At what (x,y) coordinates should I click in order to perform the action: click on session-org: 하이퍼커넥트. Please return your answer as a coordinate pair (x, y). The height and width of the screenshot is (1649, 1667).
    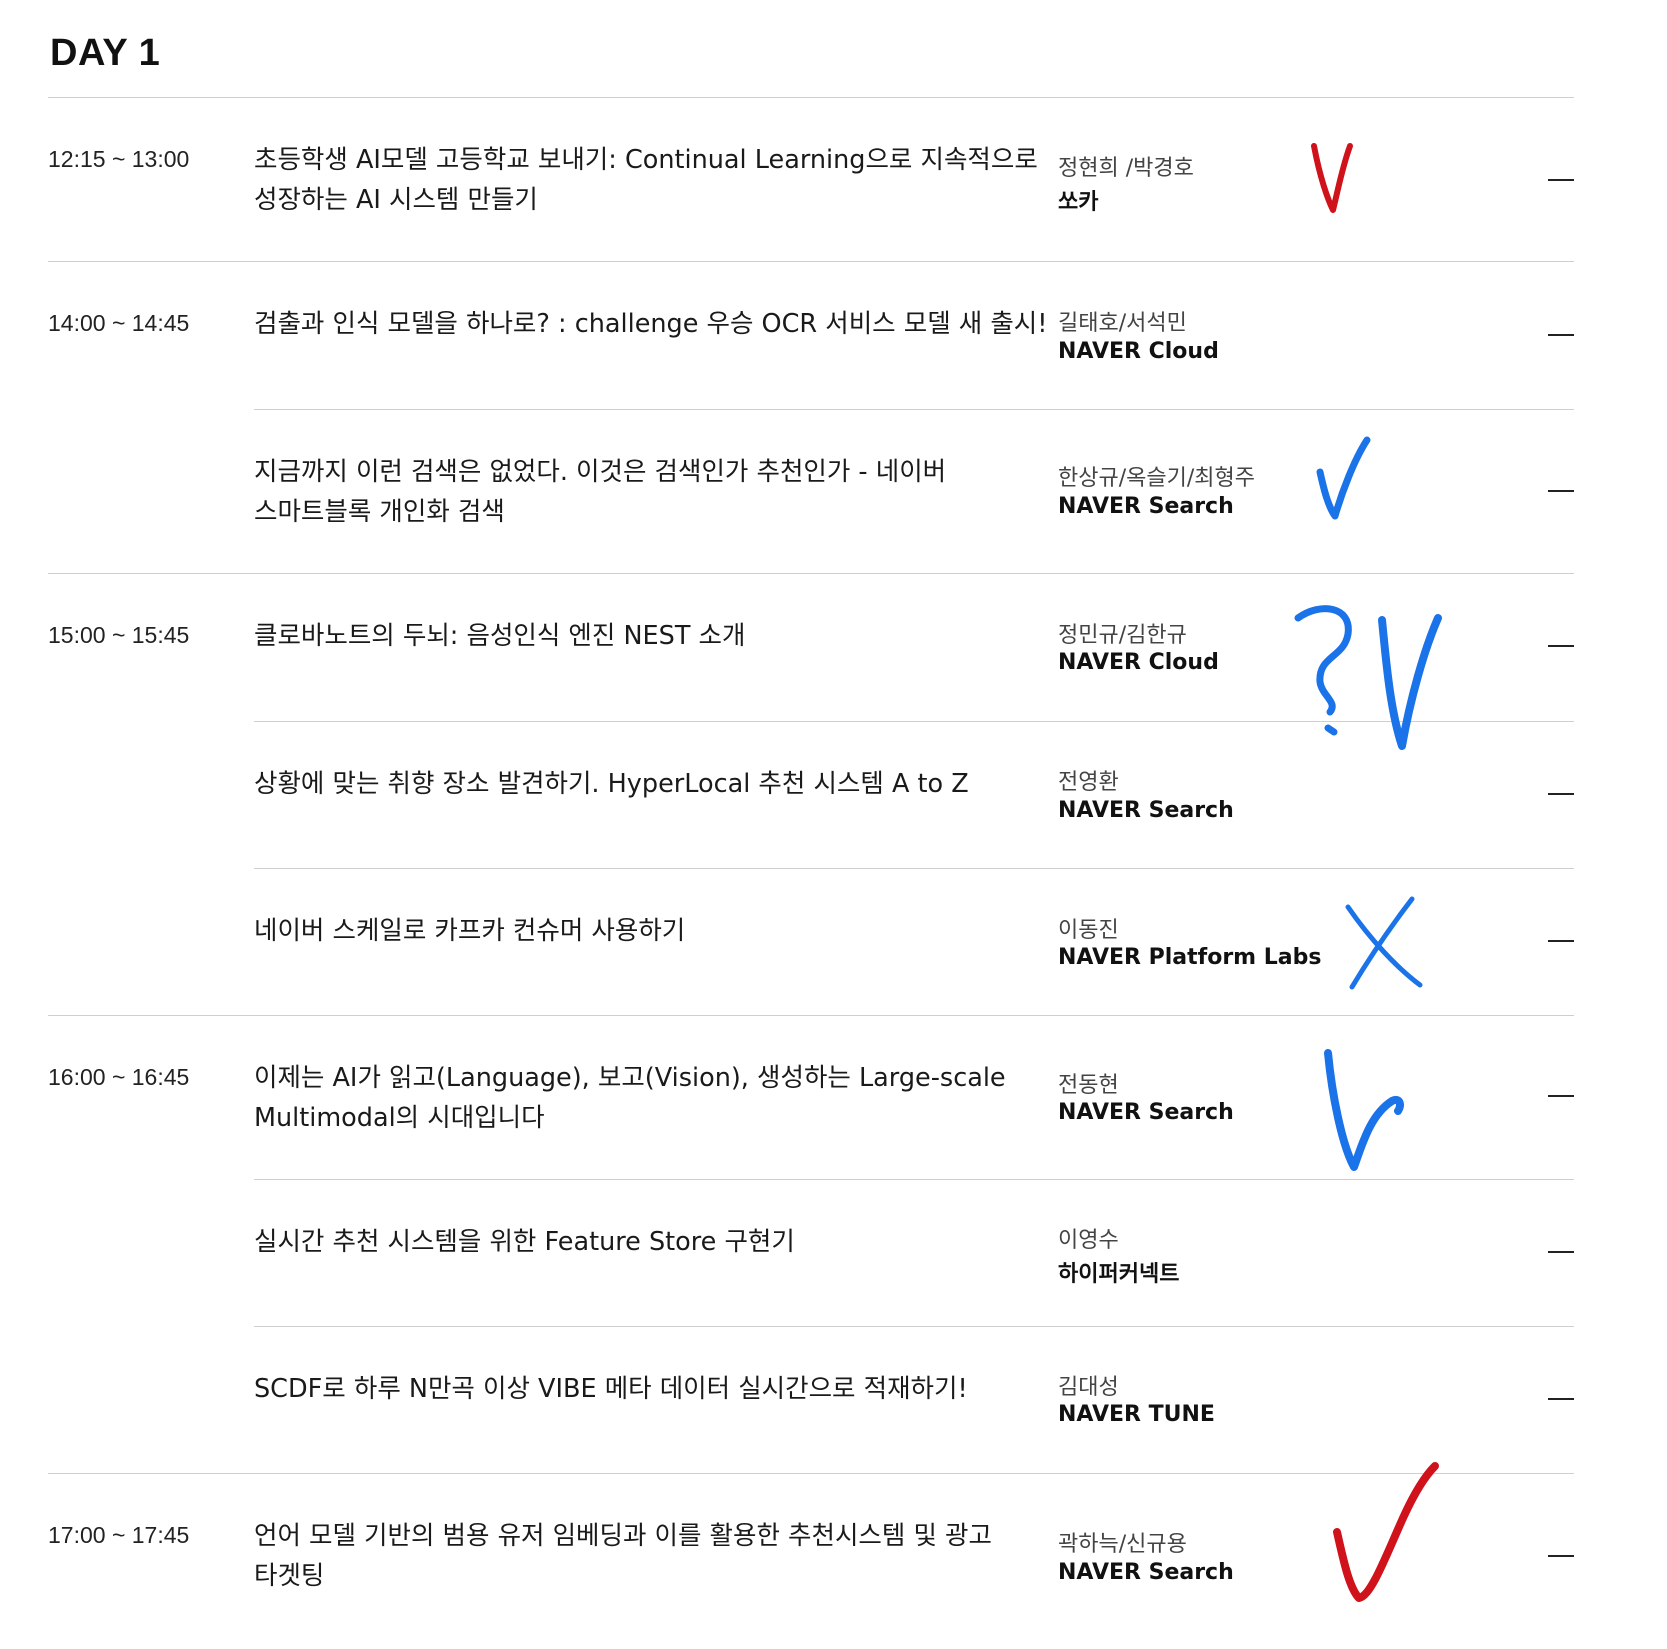
    Looking at the image, I should click on (1119, 1274).